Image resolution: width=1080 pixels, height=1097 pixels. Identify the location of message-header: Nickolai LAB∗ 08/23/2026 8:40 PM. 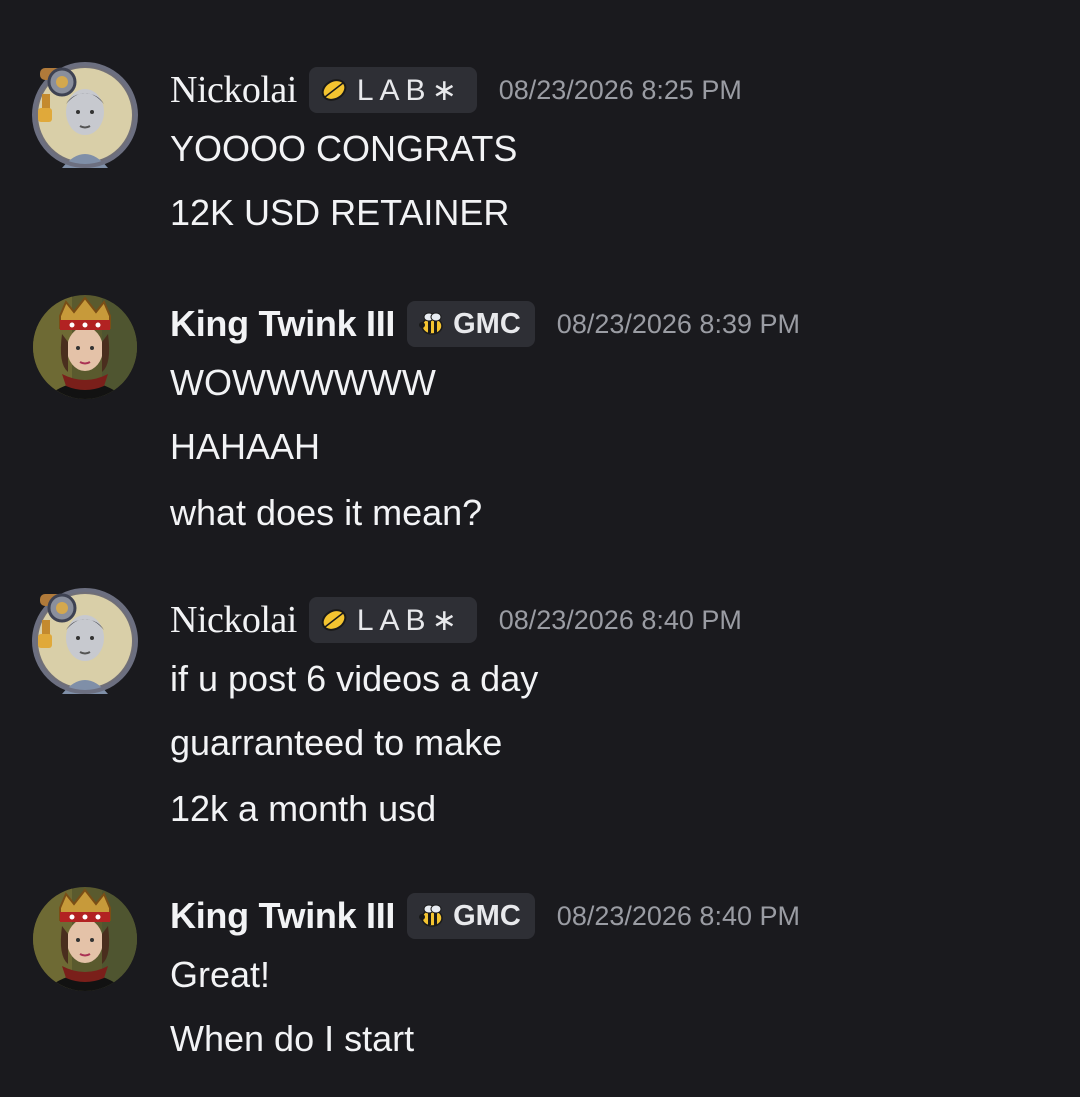
(456, 620).